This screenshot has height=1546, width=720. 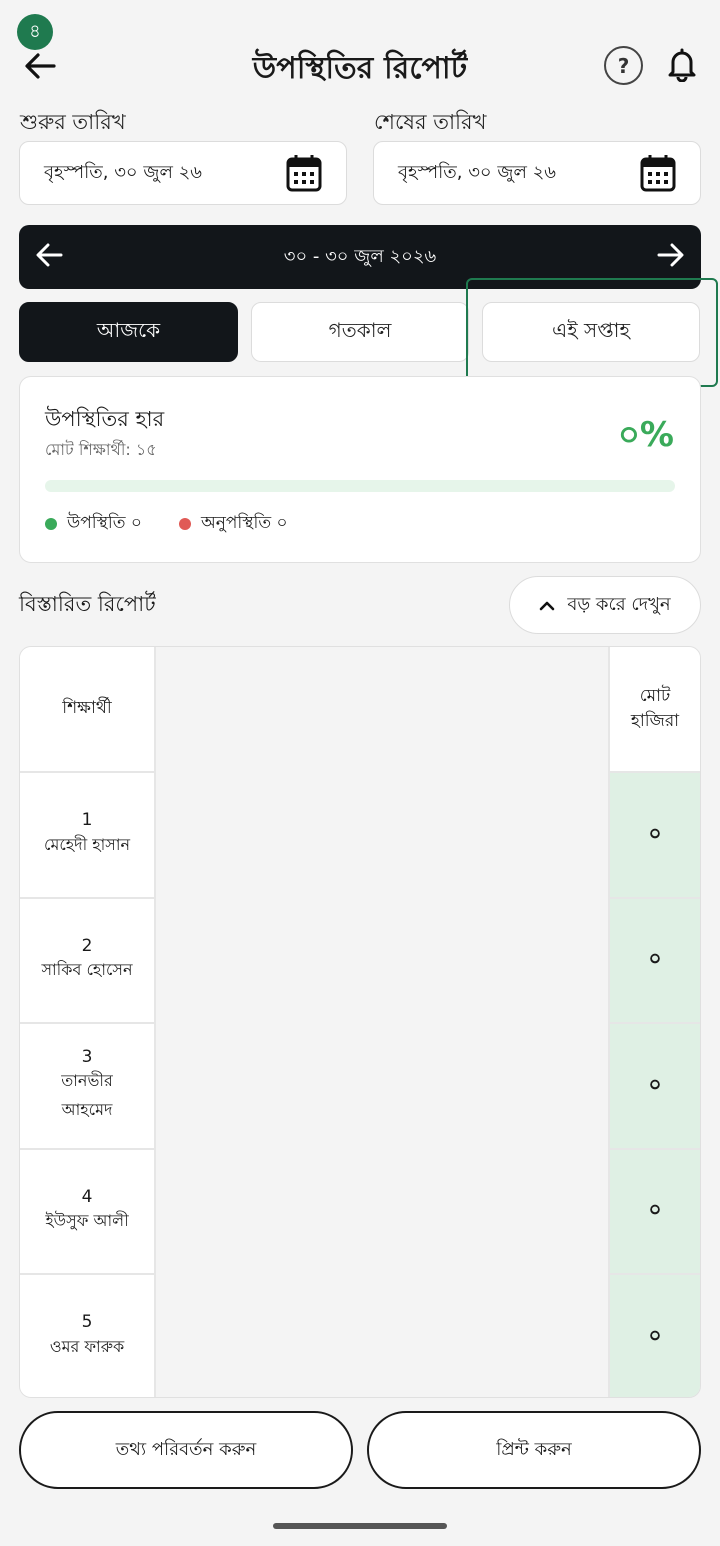 I want to click on student-roll: 4, so click(x=87, y=1196).